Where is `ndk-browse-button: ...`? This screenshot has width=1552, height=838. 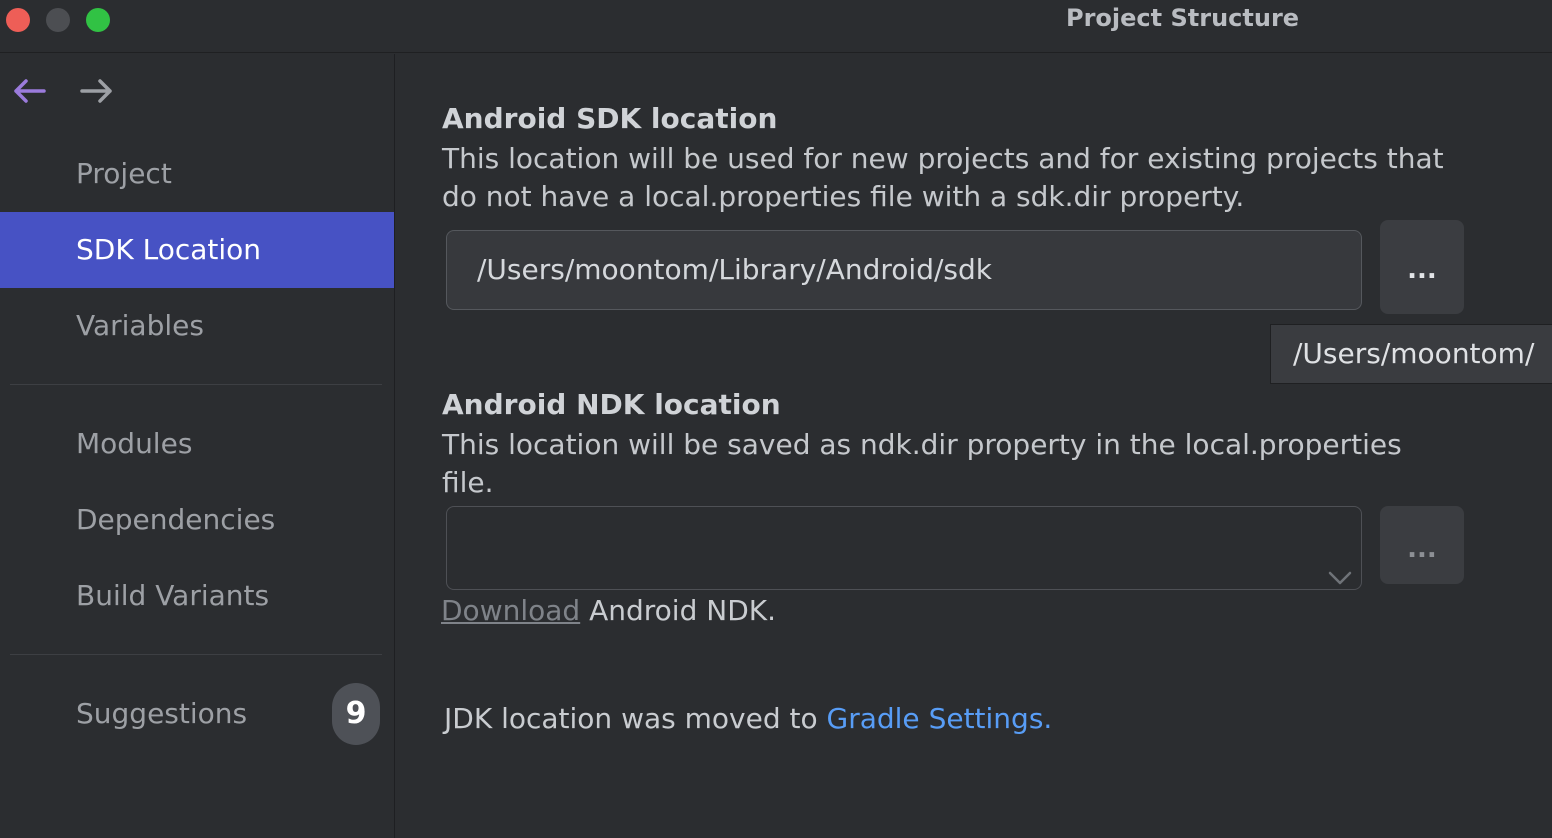
ndk-browse-button: ... is located at coordinates (1422, 545).